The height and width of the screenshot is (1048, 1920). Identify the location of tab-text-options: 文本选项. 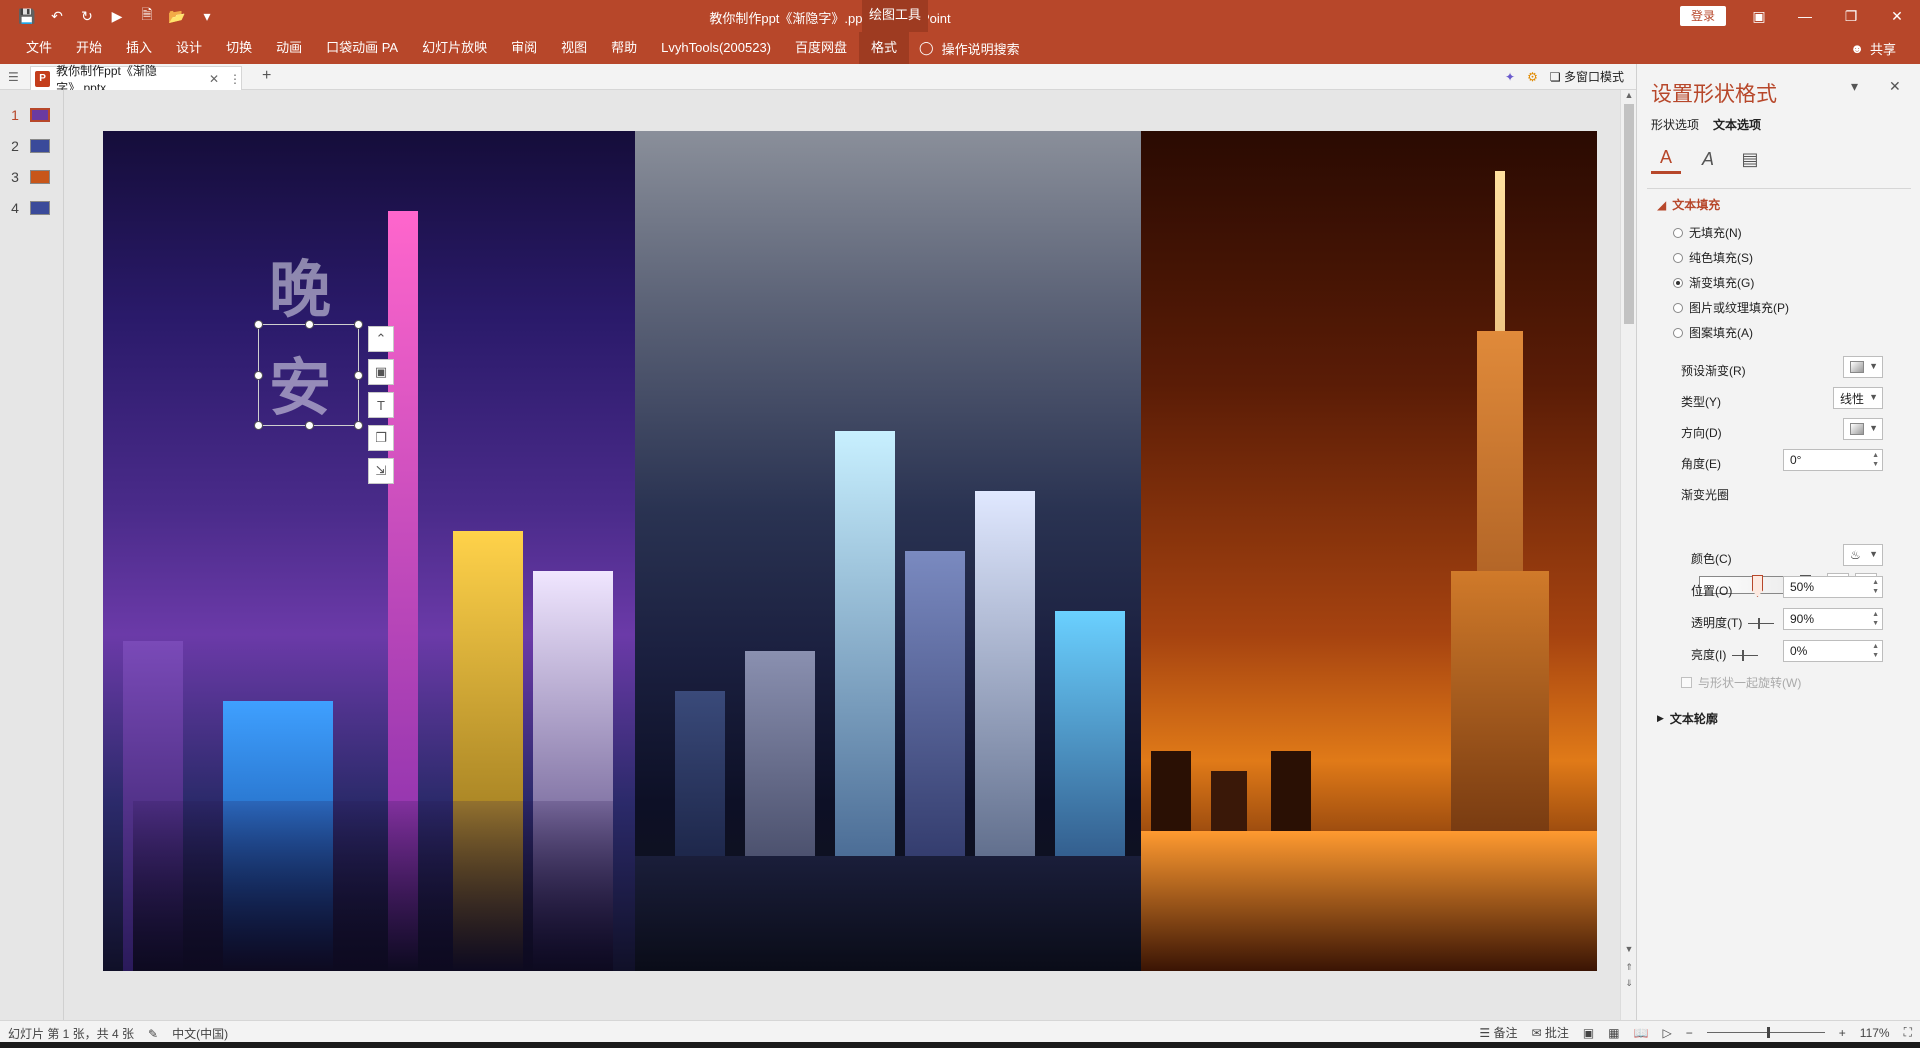
(1737, 124).